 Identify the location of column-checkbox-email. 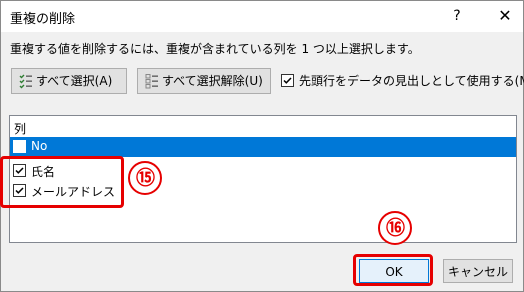
(19, 190).